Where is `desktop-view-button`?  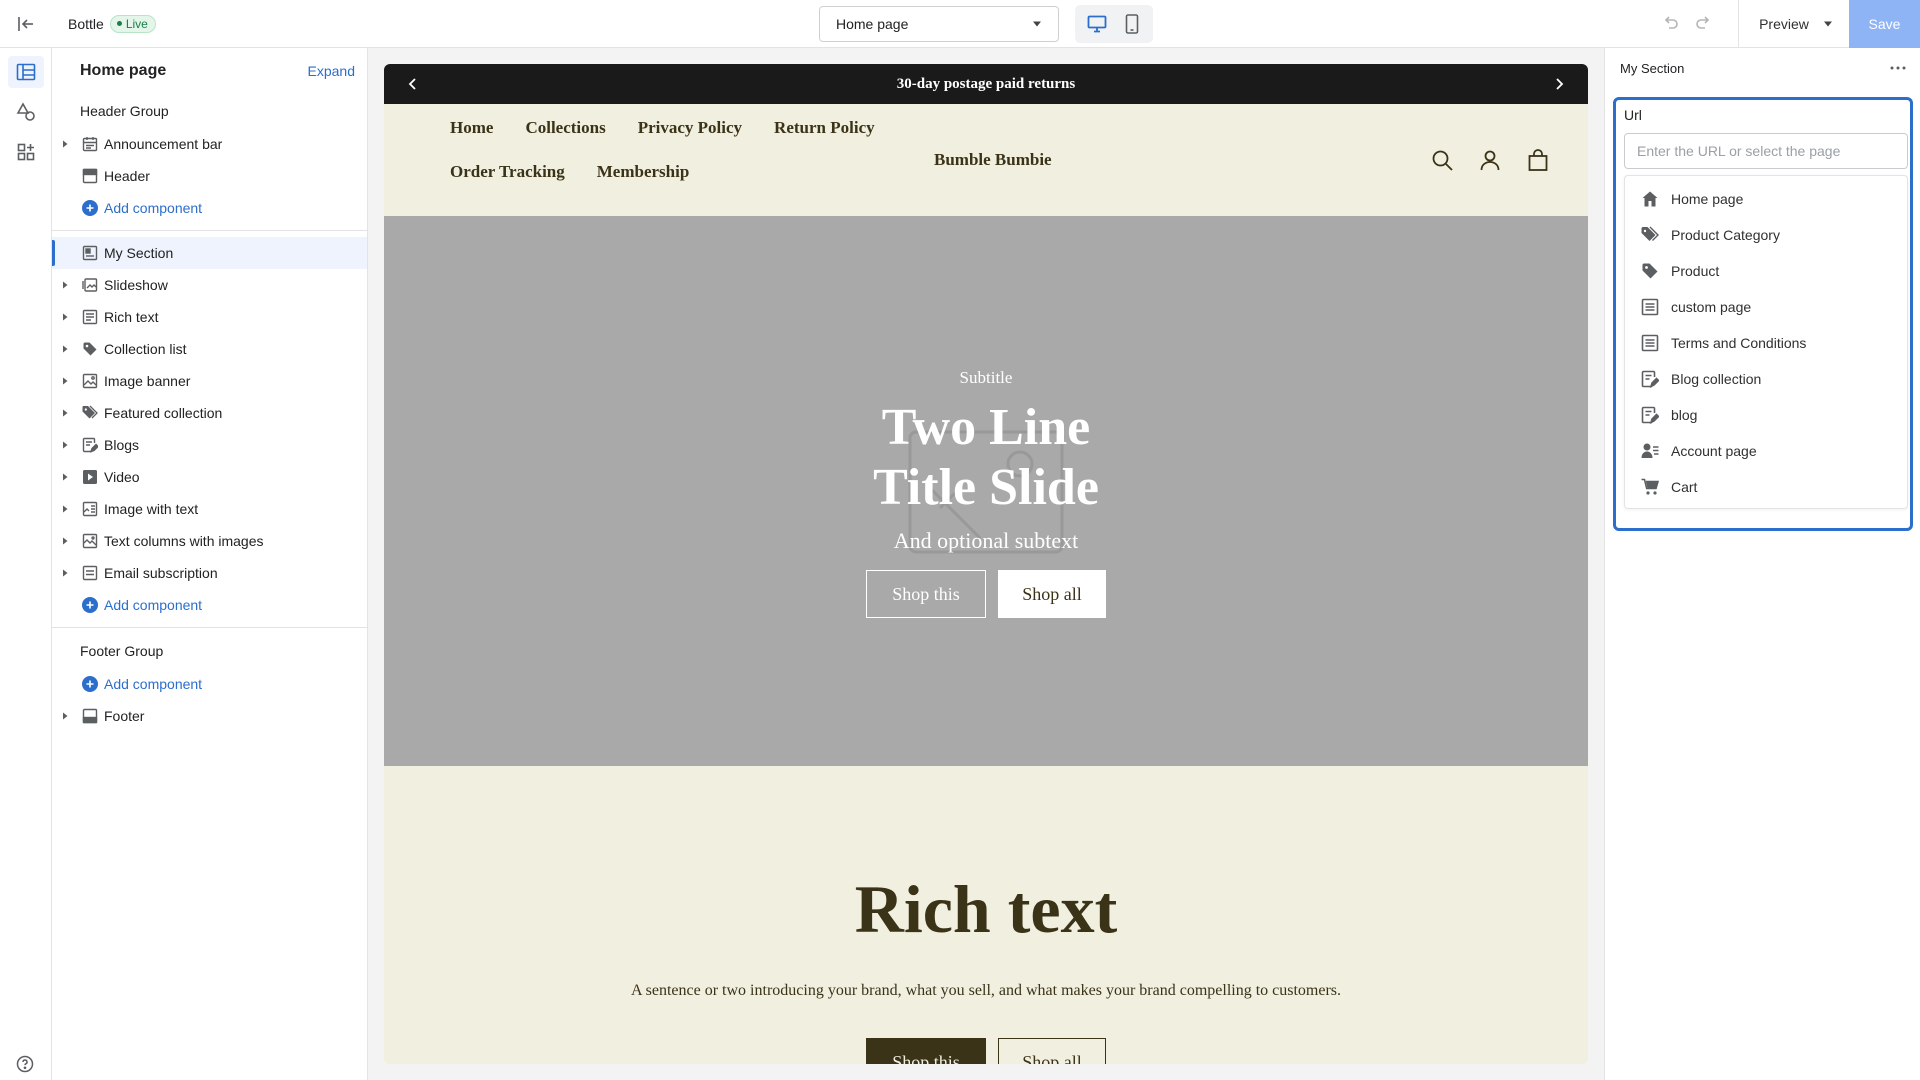 desktop-view-button is located at coordinates (1097, 24).